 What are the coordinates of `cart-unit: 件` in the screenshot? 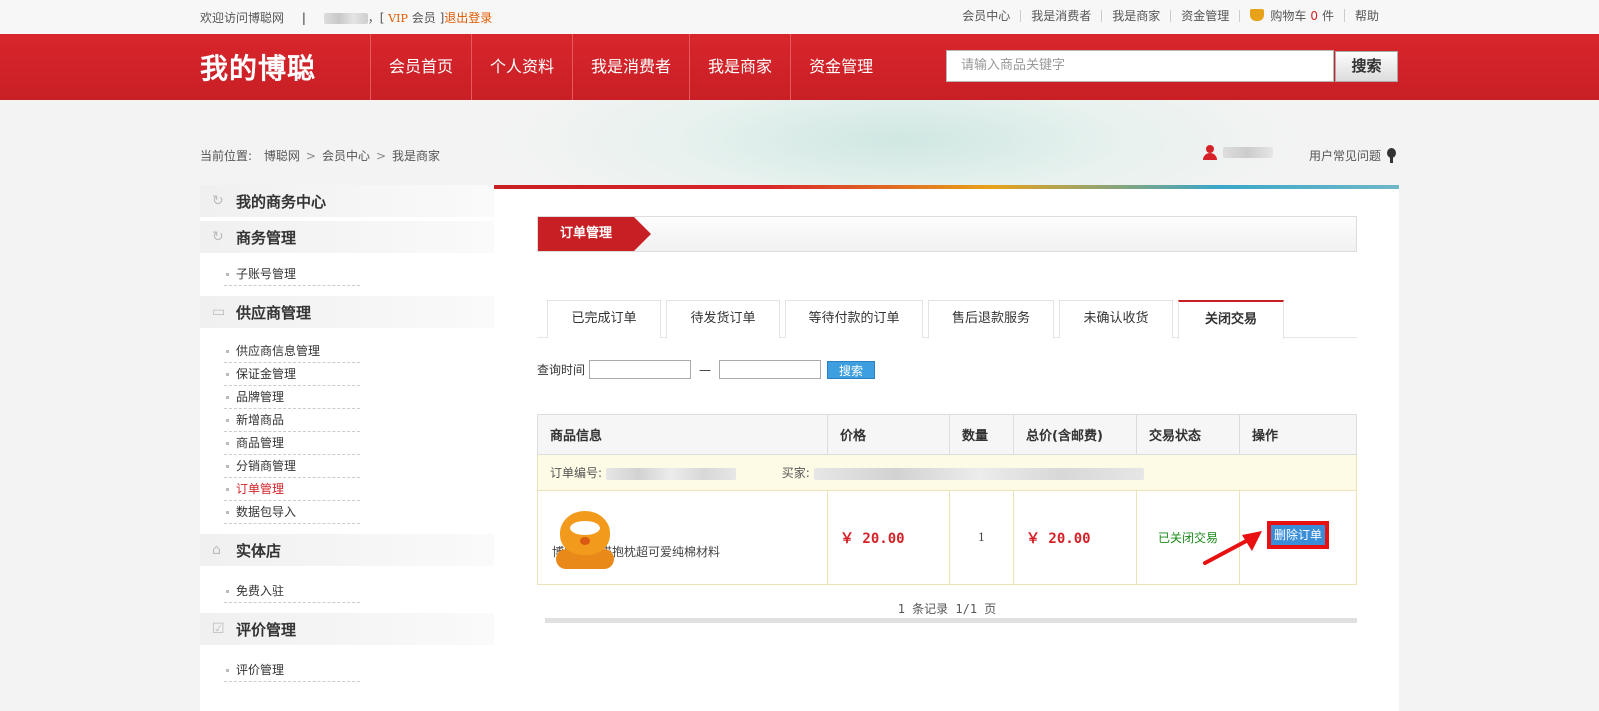 It's located at (1327, 16).